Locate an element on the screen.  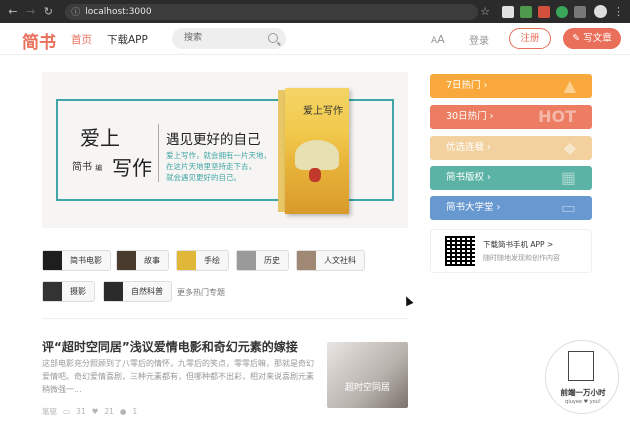
banner-brand-suffix: 编 is located at coordinates (99, 168).